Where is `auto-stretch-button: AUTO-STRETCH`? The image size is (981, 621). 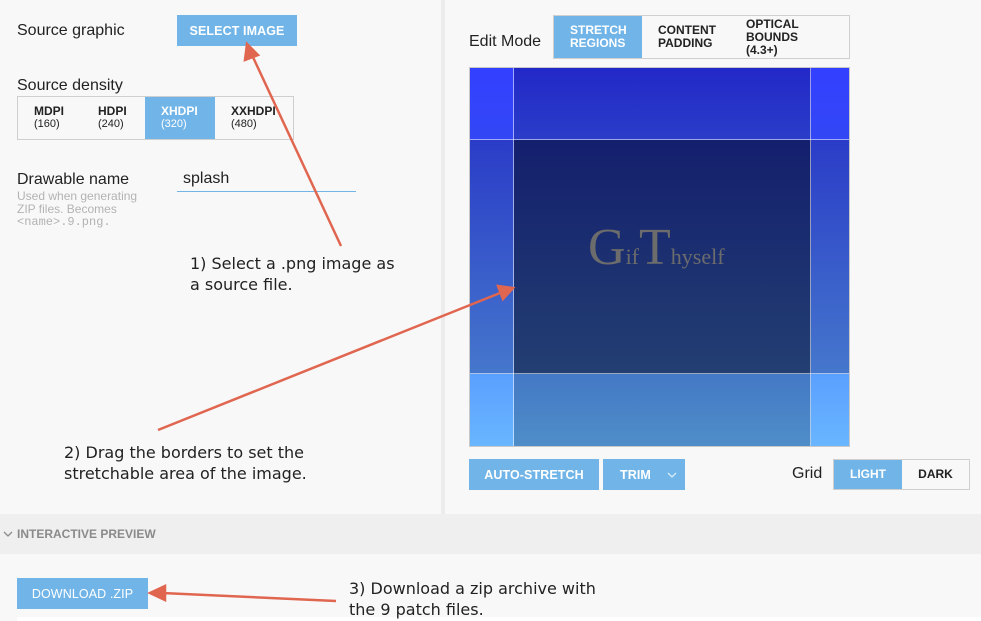 auto-stretch-button: AUTO-STRETCH is located at coordinates (534, 474).